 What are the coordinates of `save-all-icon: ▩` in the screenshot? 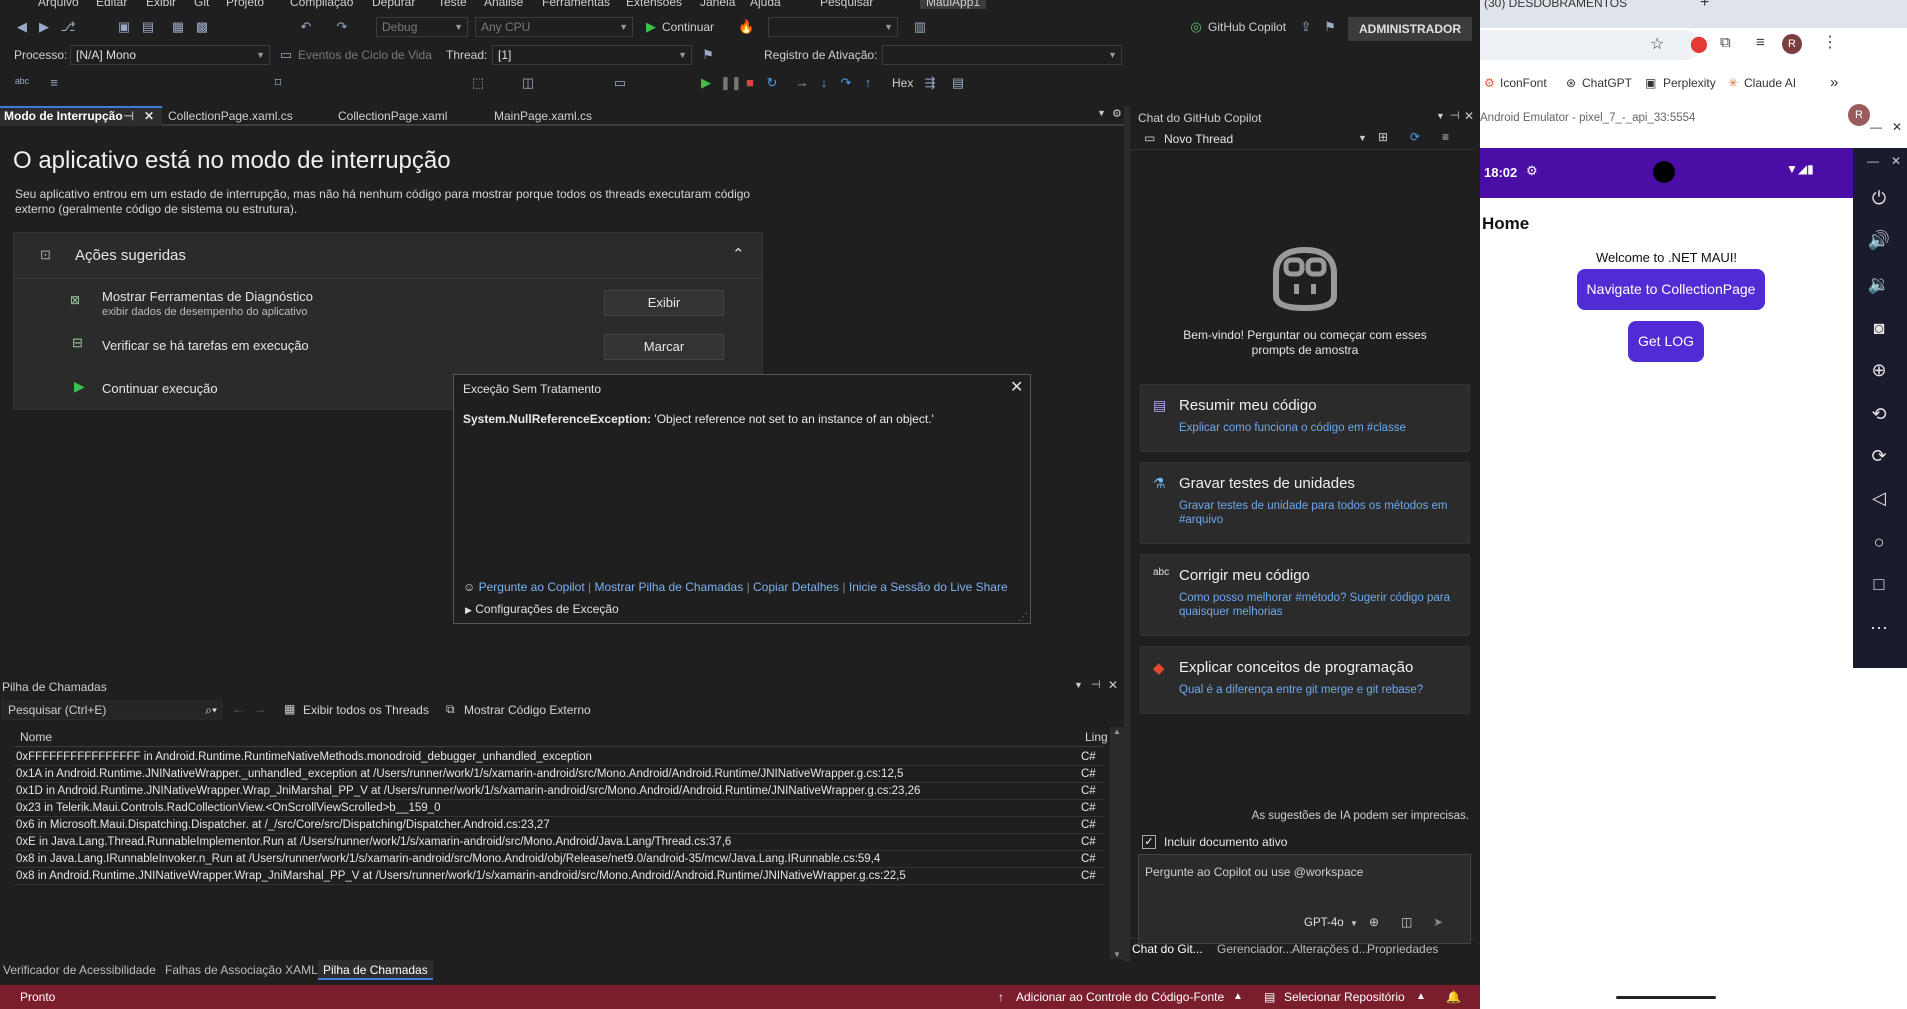 It's located at (202, 27).